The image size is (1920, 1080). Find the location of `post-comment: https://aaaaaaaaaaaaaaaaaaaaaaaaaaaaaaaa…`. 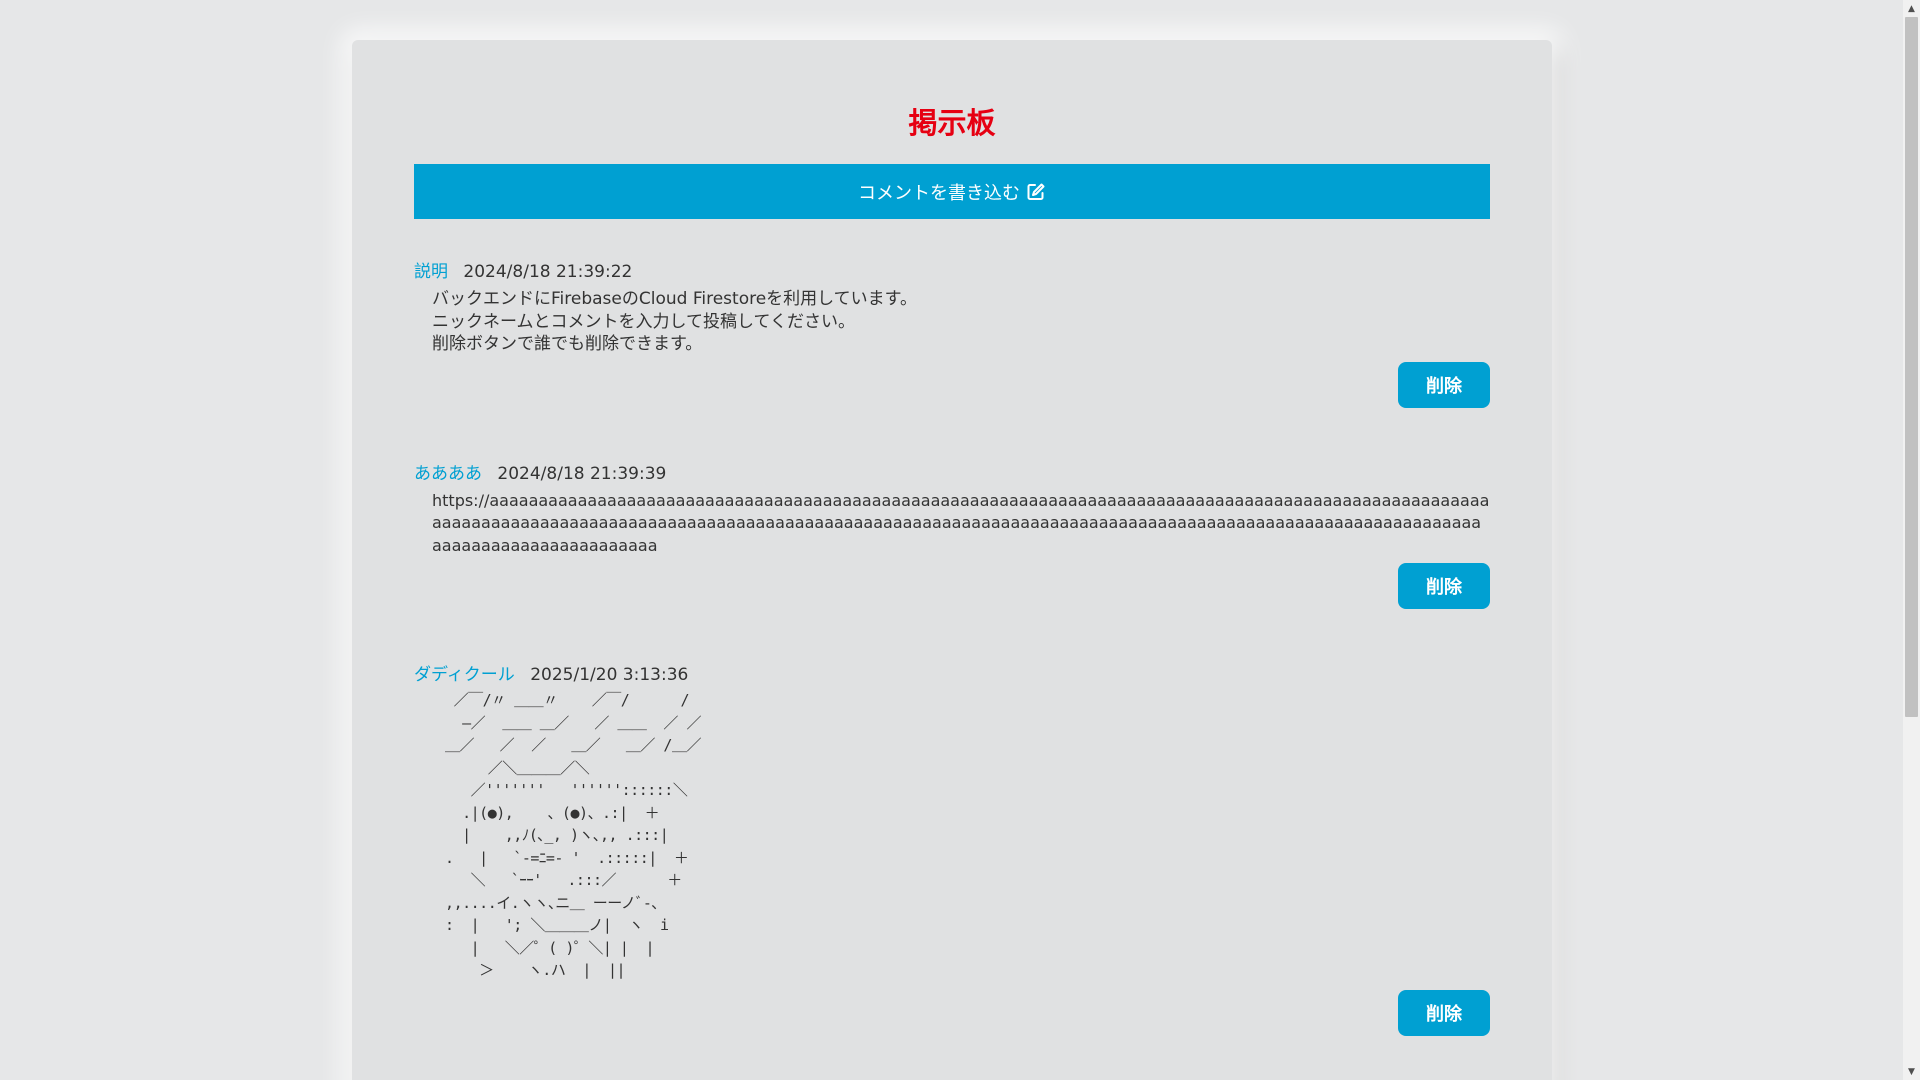

post-comment: https://aaaaaaaaaaaaaaaaaaaaaaaaaaaaaaaa… is located at coordinates (961, 522).